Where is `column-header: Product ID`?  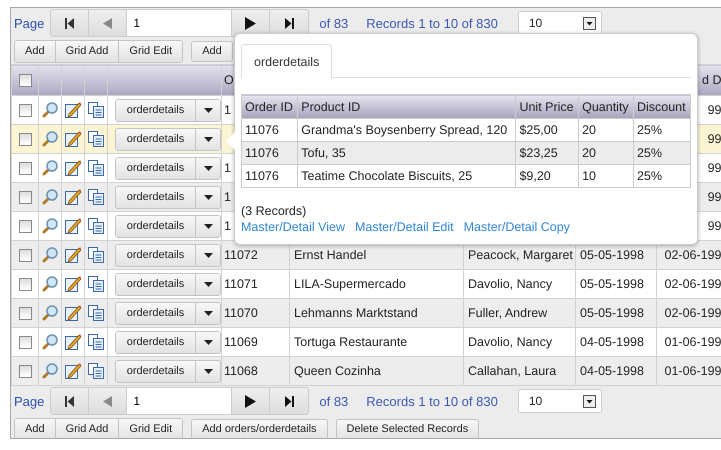
column-header: Product ID is located at coordinates (407, 106).